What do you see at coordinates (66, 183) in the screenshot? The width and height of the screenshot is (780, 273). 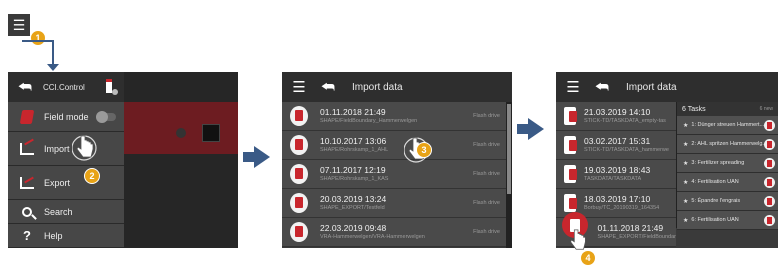 I see `menu-item-export: Export` at bounding box center [66, 183].